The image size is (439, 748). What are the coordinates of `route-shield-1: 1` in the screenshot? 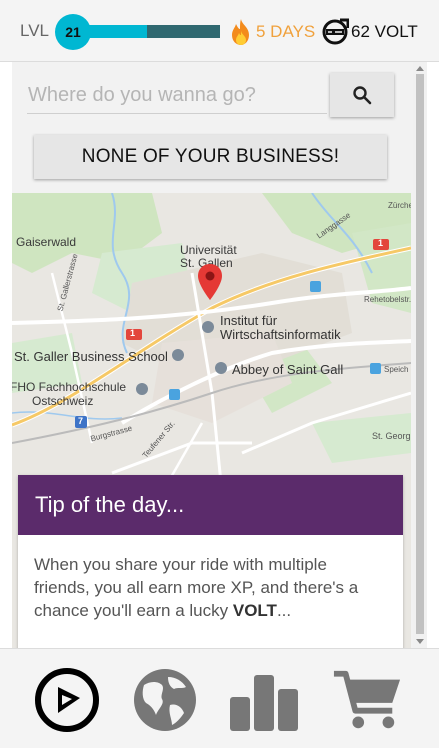 It's located at (133, 333).